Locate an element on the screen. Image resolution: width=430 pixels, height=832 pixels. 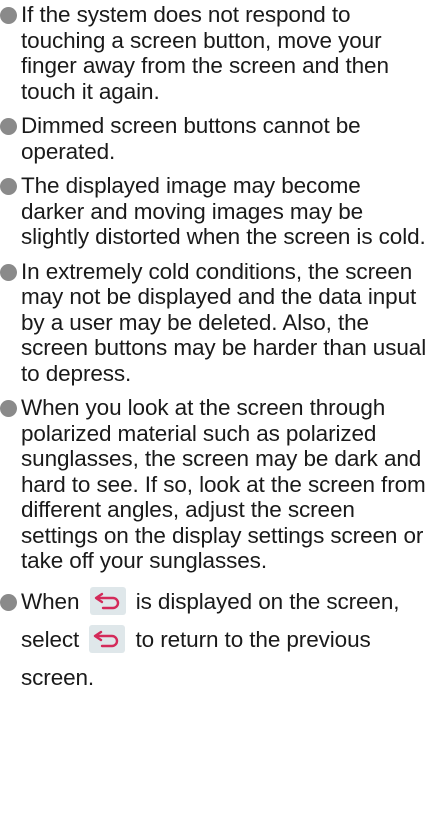
back-note-part1: When is located at coordinates (50, 601).